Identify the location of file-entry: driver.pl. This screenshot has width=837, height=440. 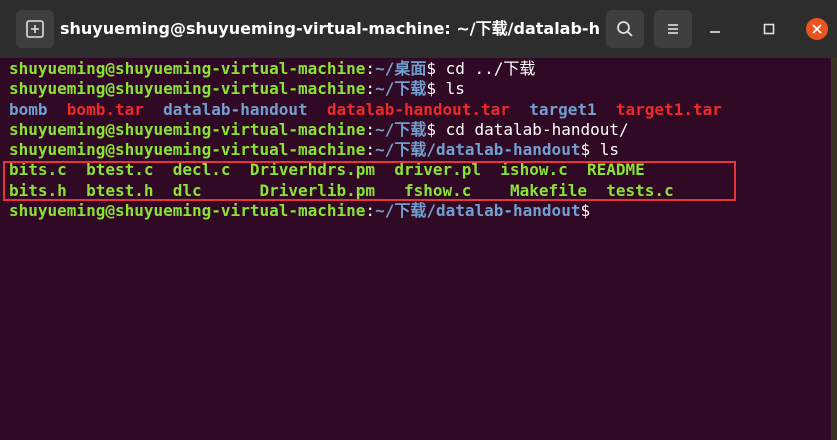
(438, 170).